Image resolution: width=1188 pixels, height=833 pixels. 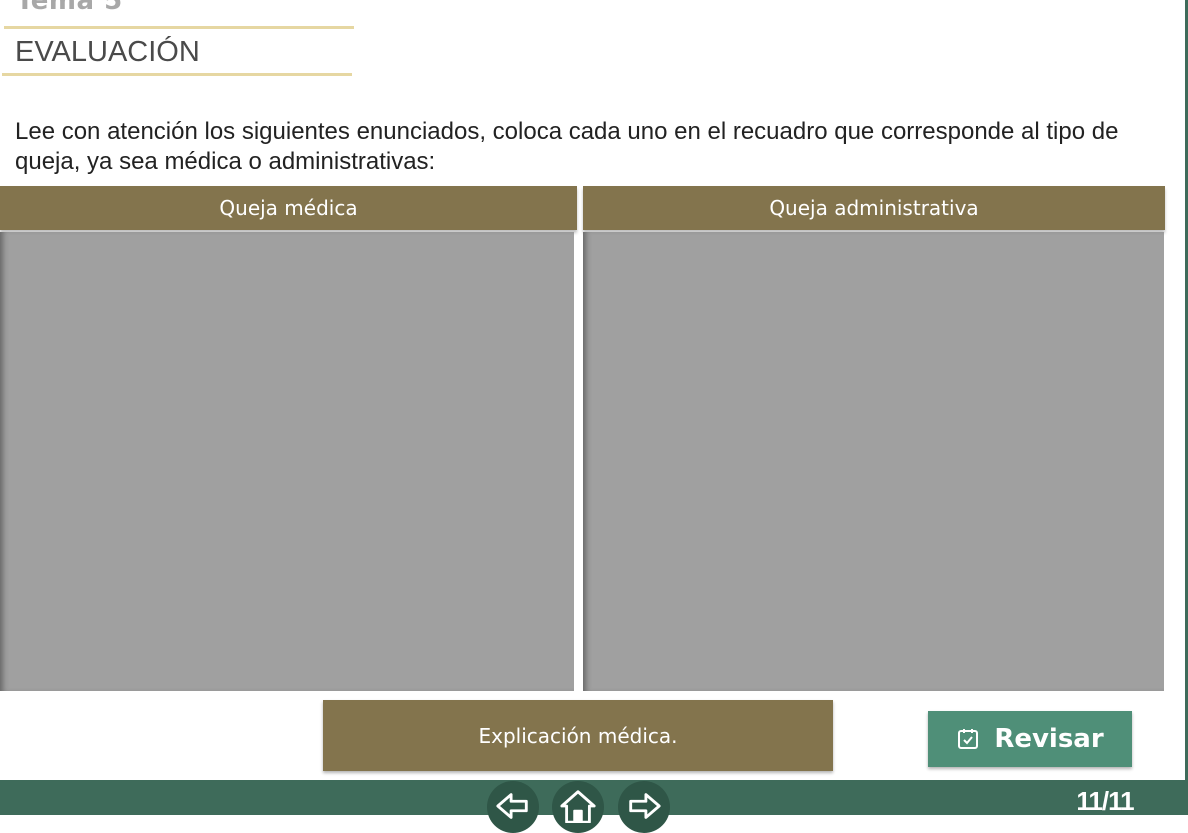 I want to click on topic-underline, so click(x=179, y=27).